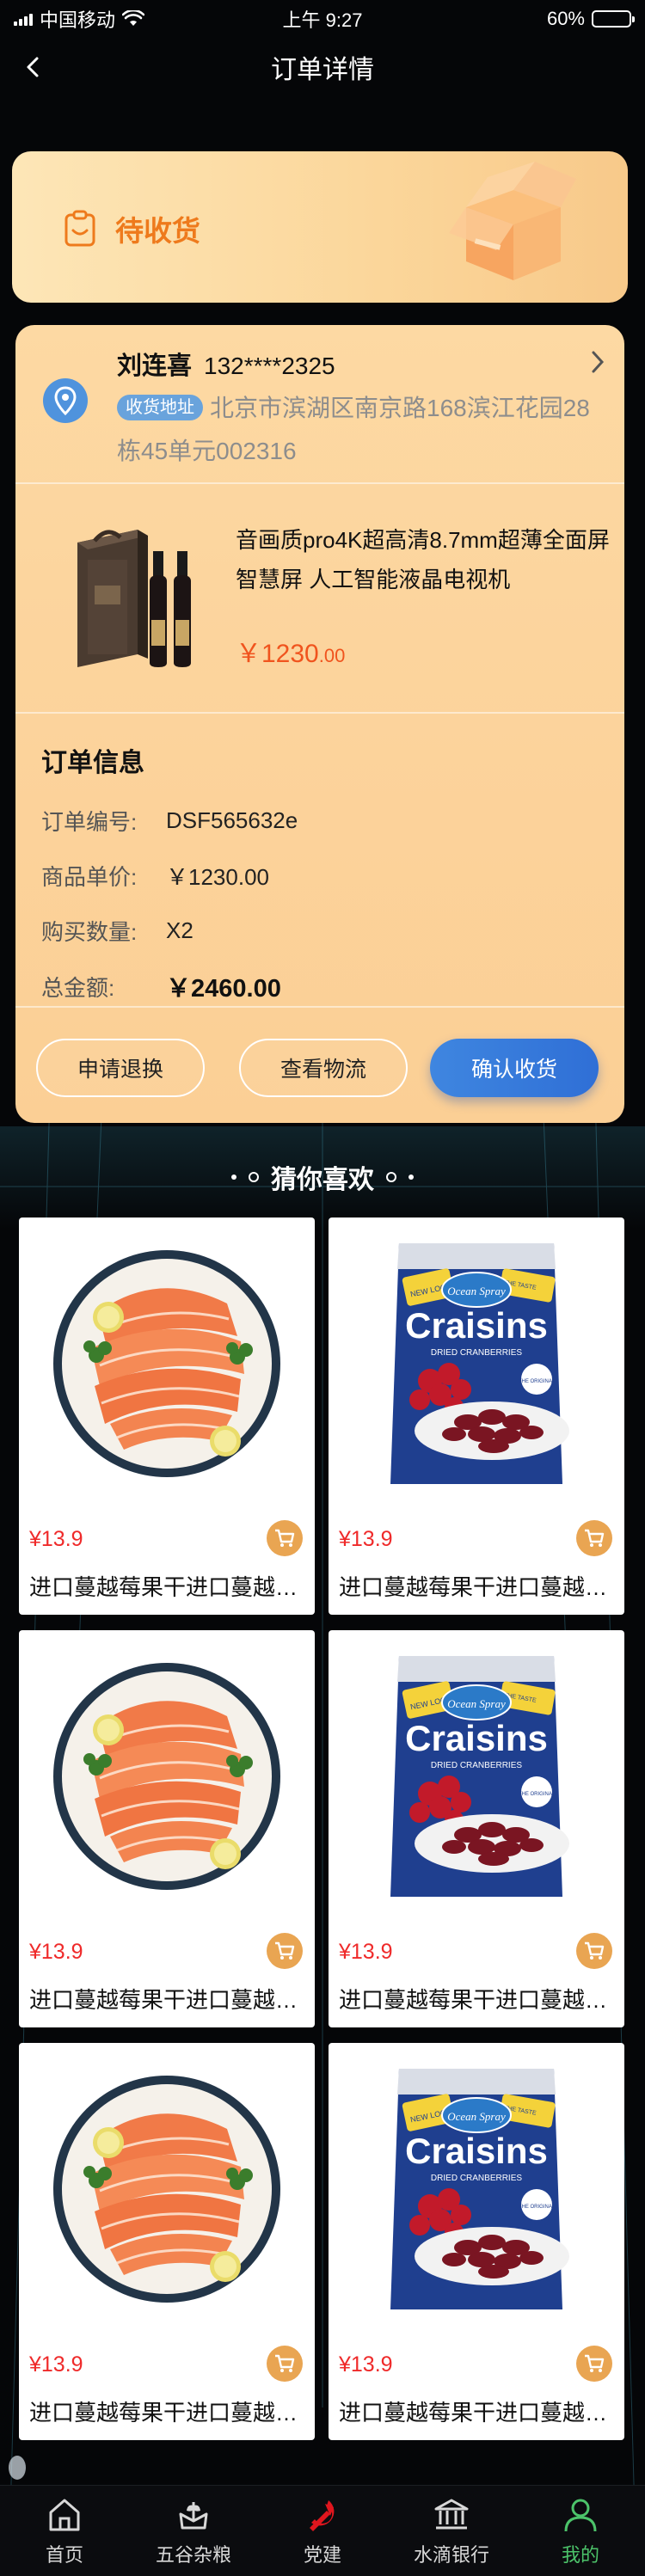  I want to click on order-number-row: 订单编号: DSF565632e, so click(169, 821).